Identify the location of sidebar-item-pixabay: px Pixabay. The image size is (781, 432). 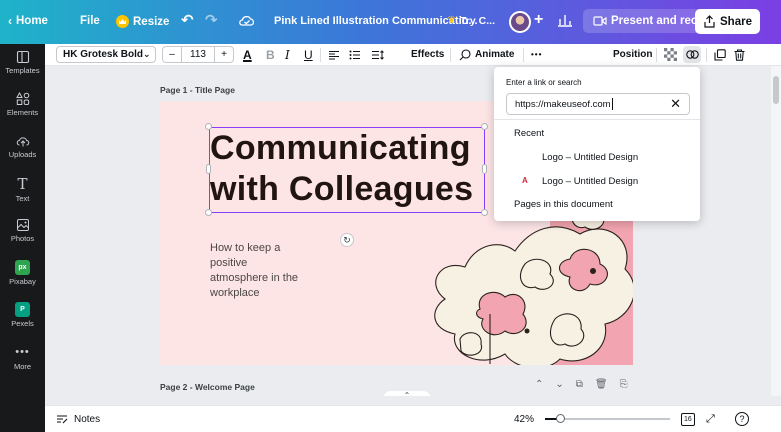
(22, 273).